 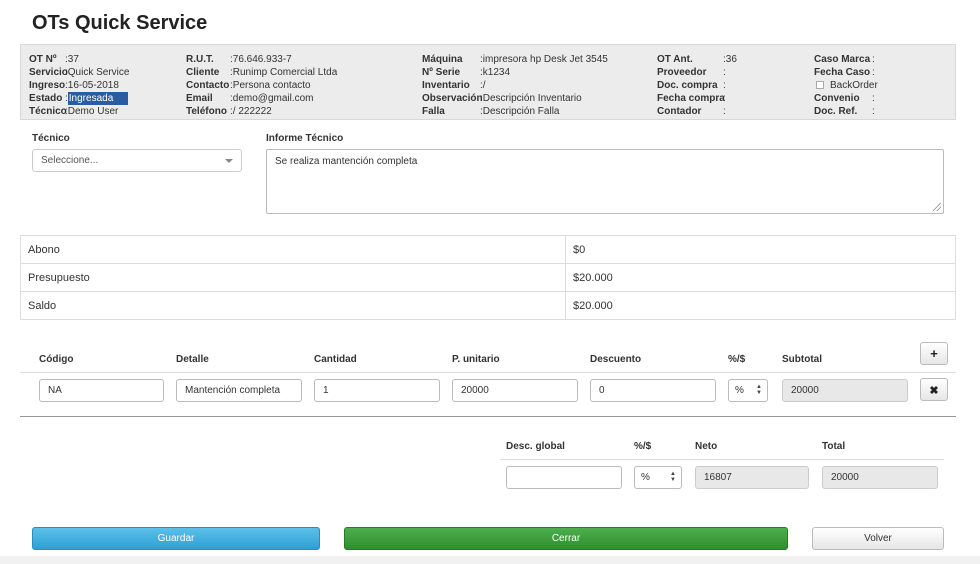 What do you see at coordinates (706, 446) in the screenshot?
I see `header-neto: Neto` at bounding box center [706, 446].